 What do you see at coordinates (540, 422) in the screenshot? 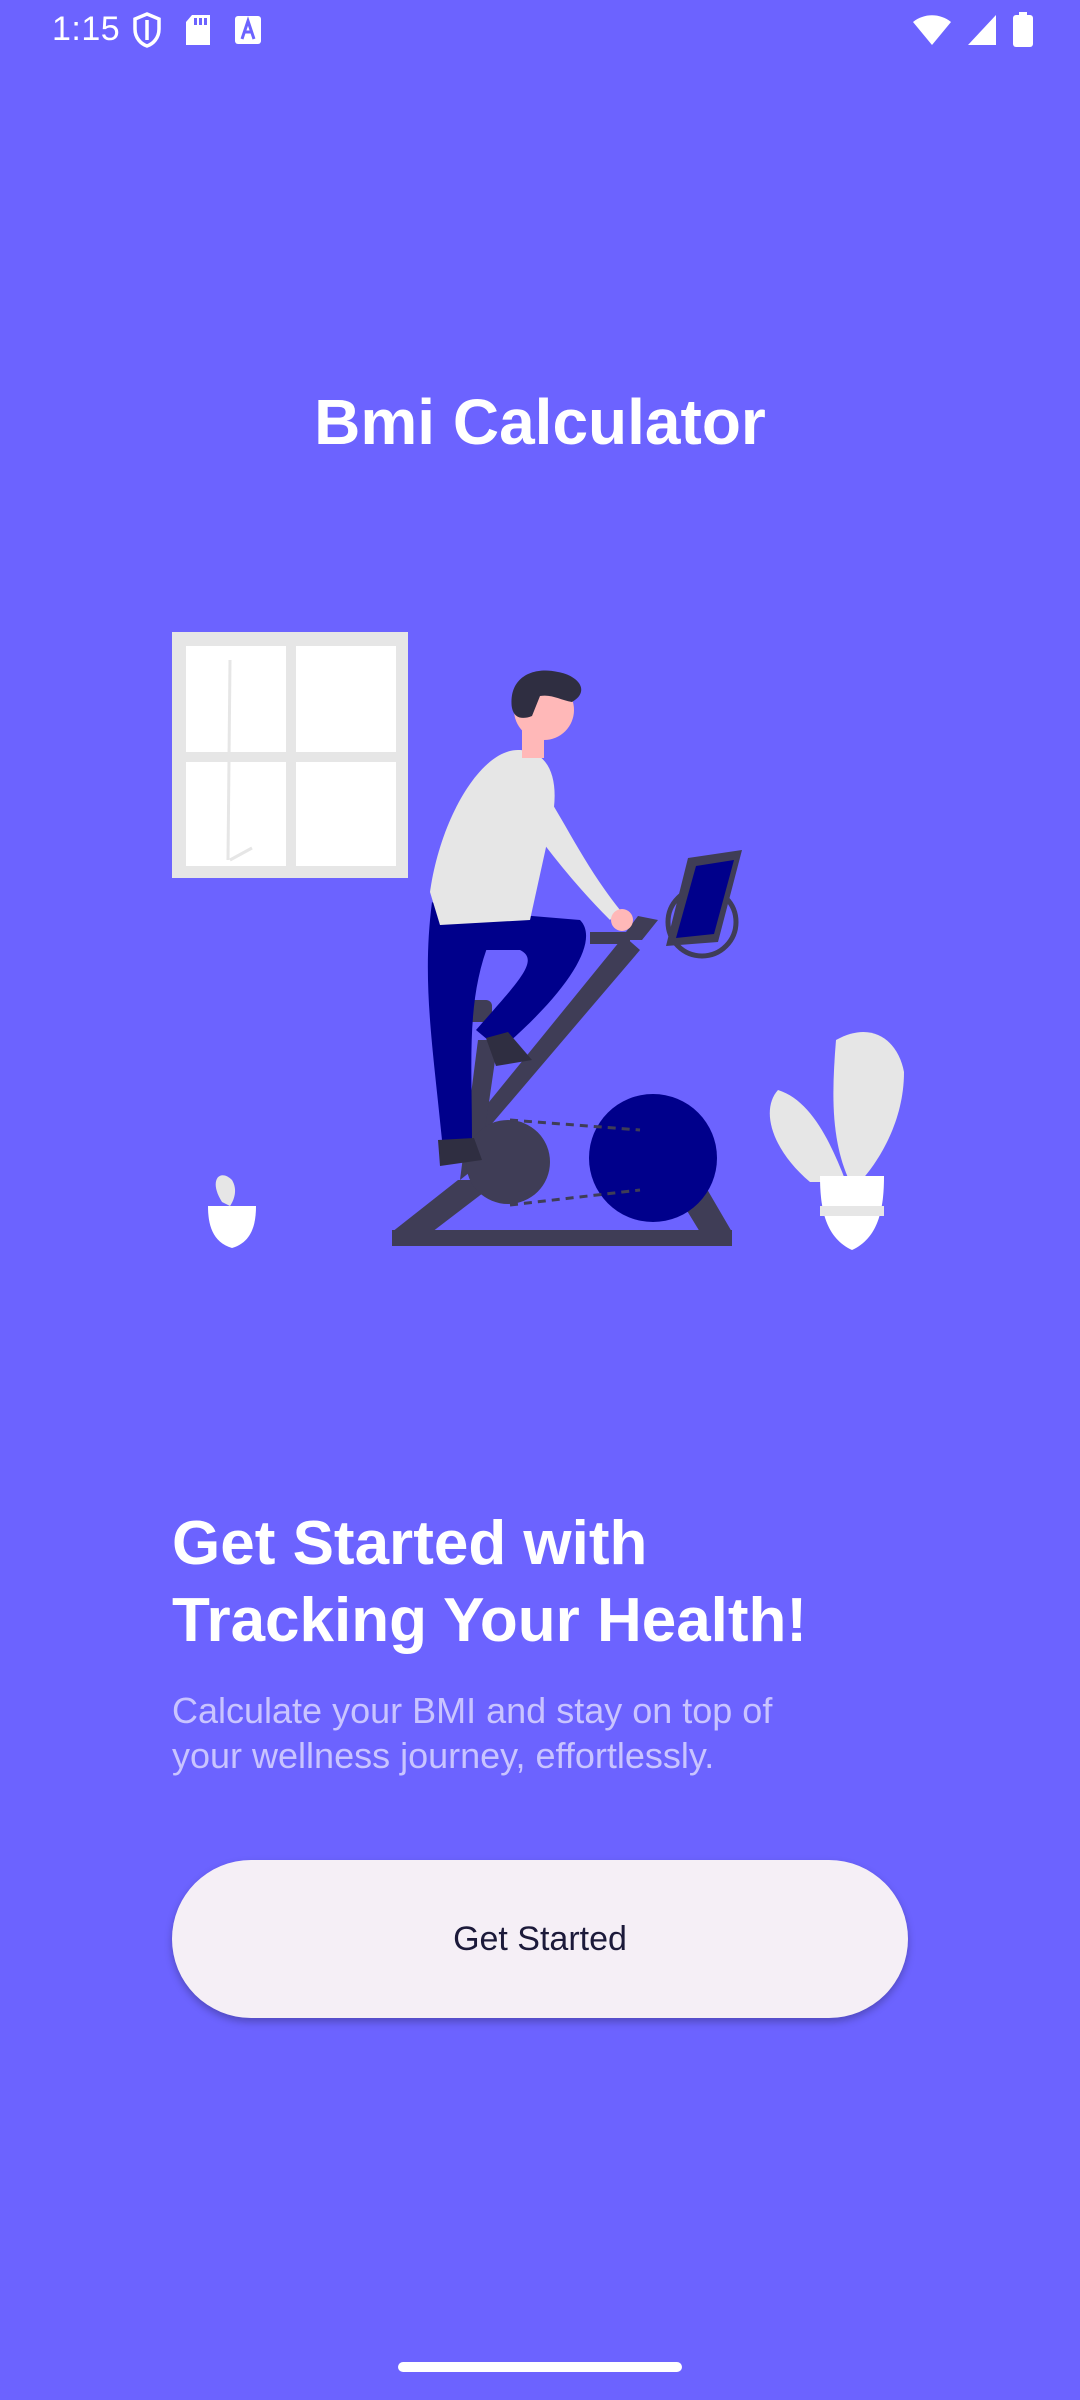
I see `app-title: Bmi Calculator` at bounding box center [540, 422].